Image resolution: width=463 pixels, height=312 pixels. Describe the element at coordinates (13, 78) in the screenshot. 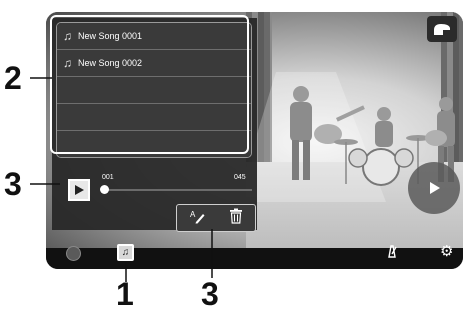

I see `callout-2: 2` at that location.